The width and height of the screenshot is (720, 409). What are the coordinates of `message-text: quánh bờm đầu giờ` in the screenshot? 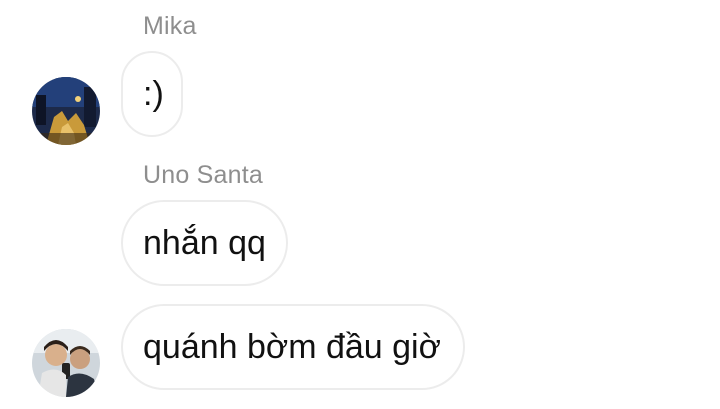 It's located at (292, 346).